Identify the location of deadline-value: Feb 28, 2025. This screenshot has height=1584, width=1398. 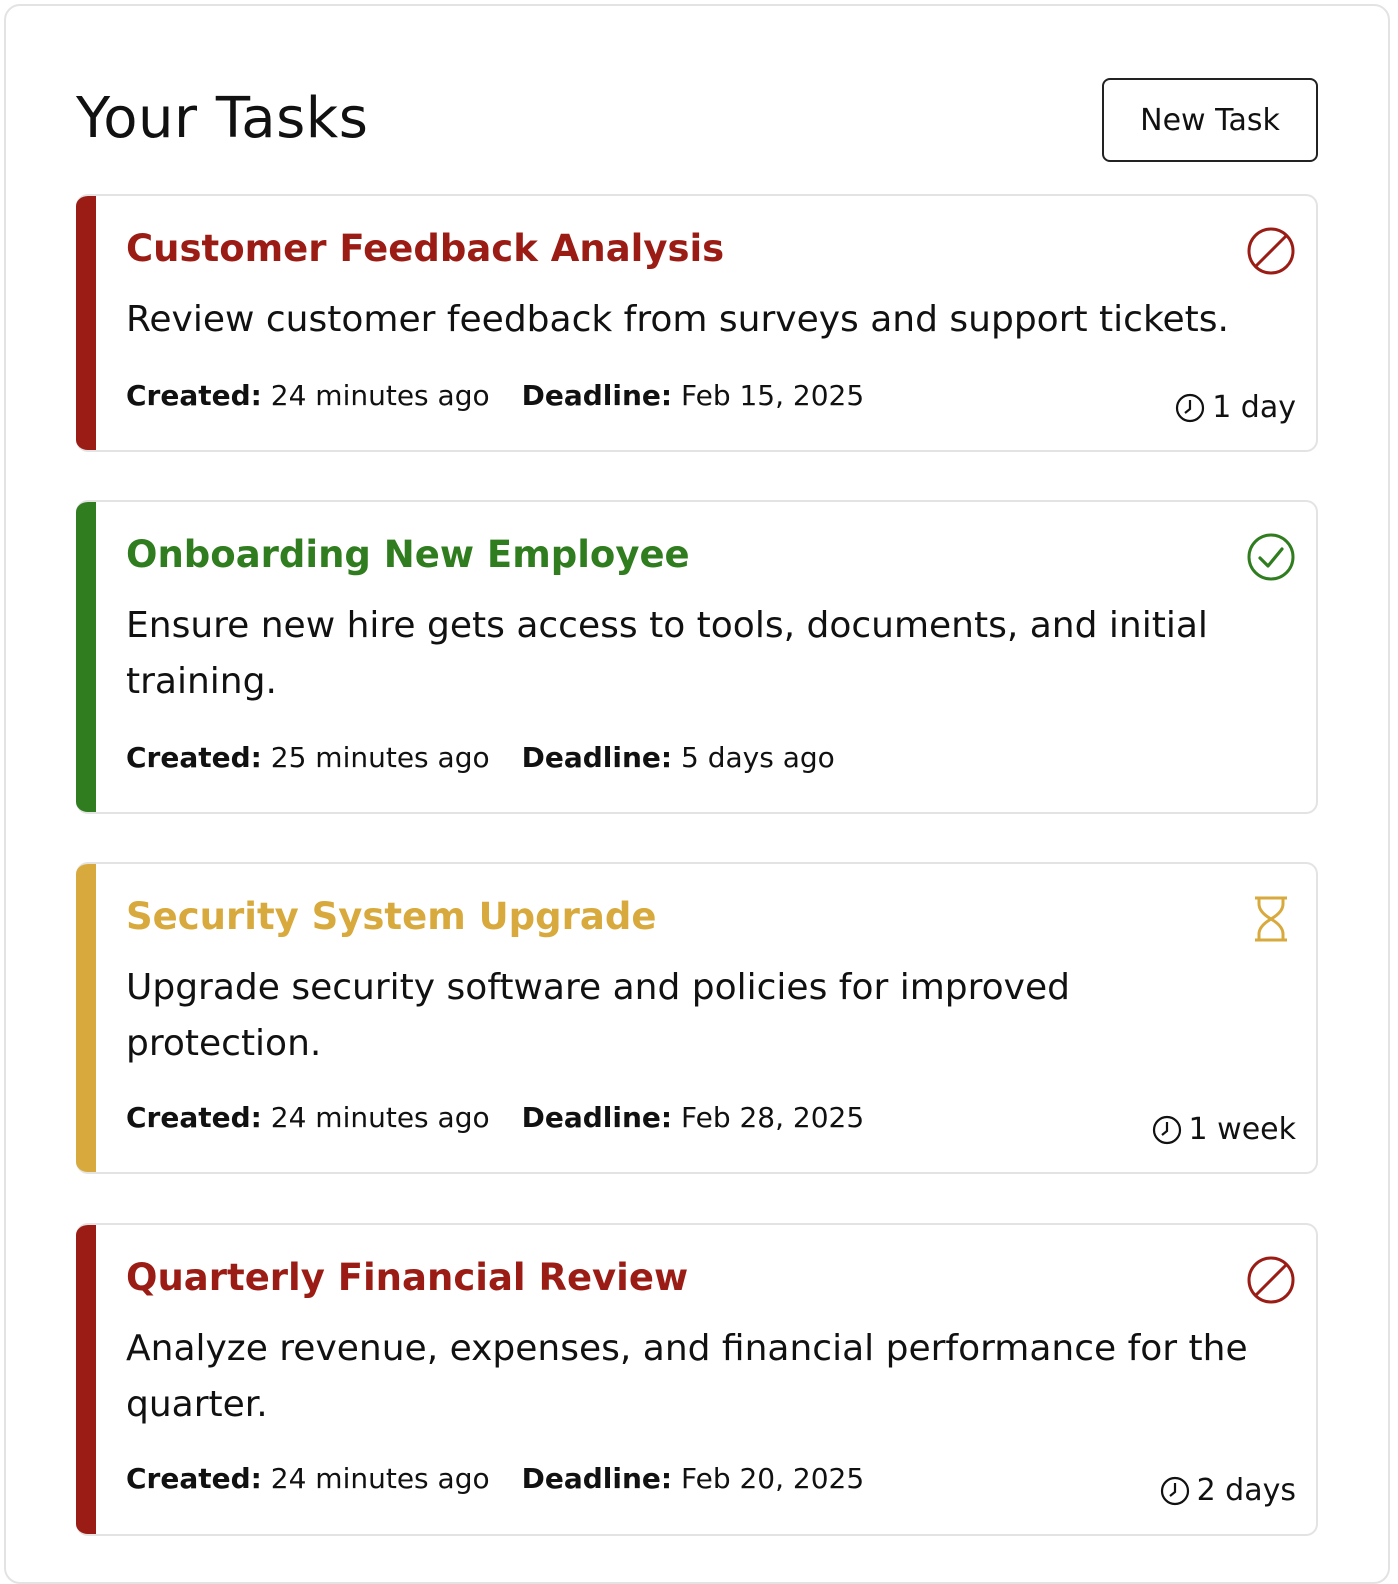
(773, 1117).